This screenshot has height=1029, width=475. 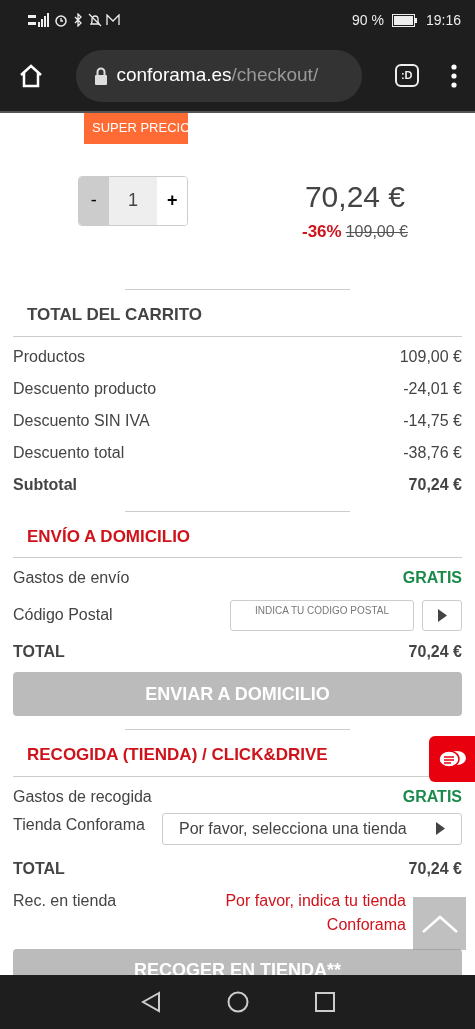 I want to click on chevron-up-icon, so click(x=439, y=923).